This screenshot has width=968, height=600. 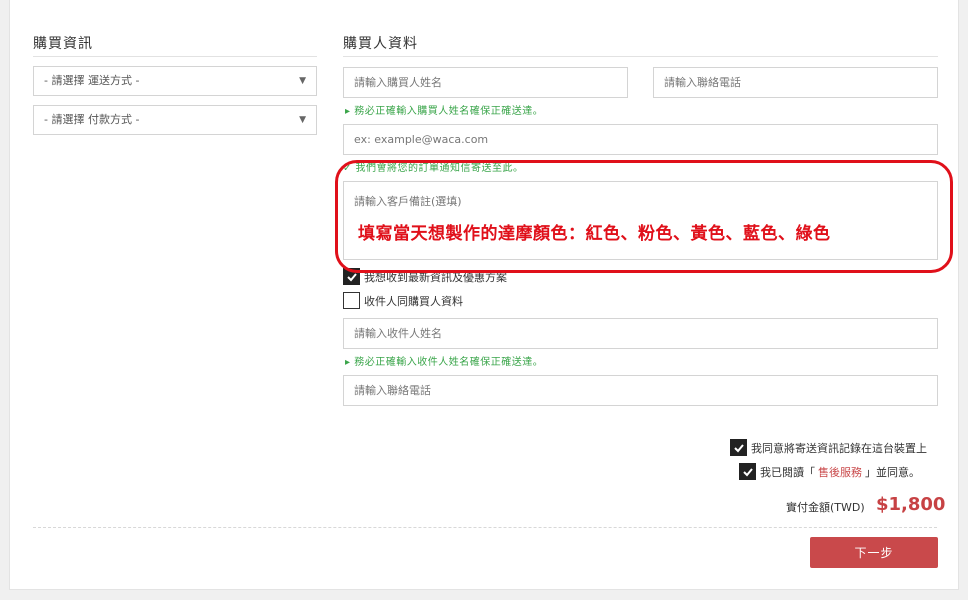 What do you see at coordinates (594, 234) in the screenshot?
I see `annotation-text: 填寫當天想製作的達摩顏色：紅色、粉色、黃色、藍色、綠色` at bounding box center [594, 234].